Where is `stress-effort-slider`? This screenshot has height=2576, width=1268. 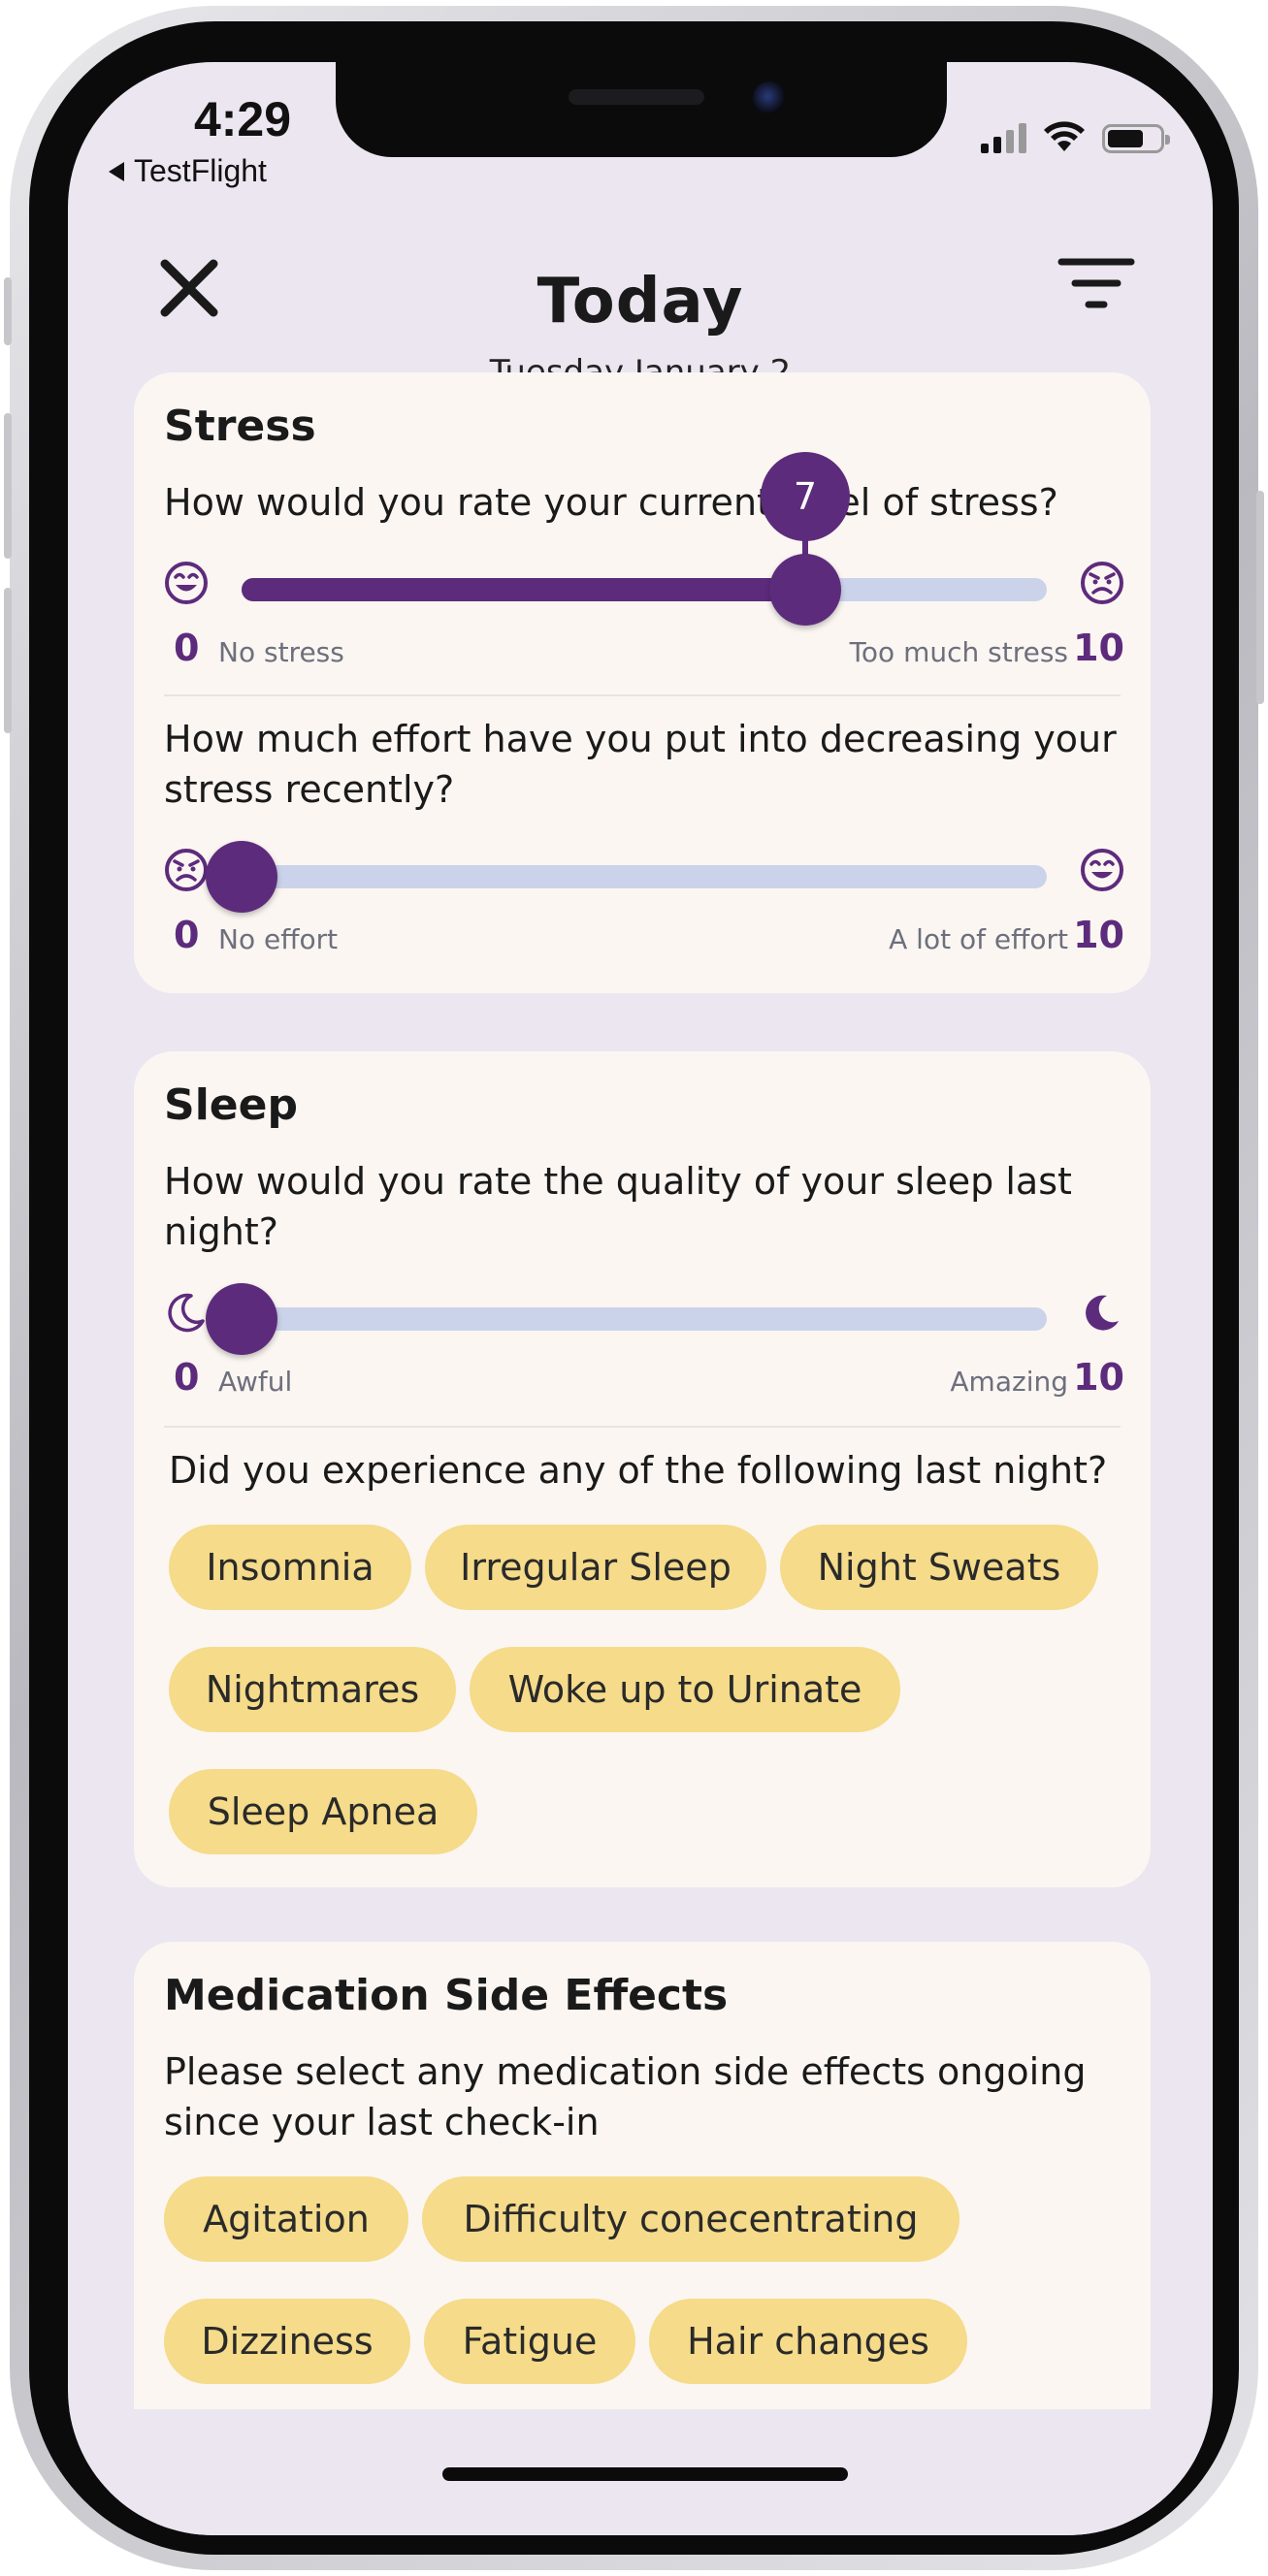 stress-effort-slider is located at coordinates (644, 877).